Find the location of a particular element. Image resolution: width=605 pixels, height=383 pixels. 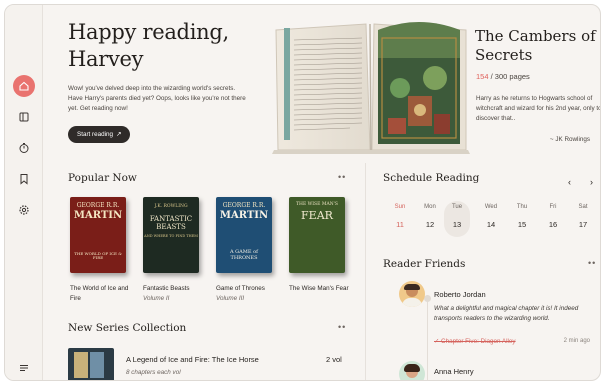

nav-settings is located at coordinates (24, 210).